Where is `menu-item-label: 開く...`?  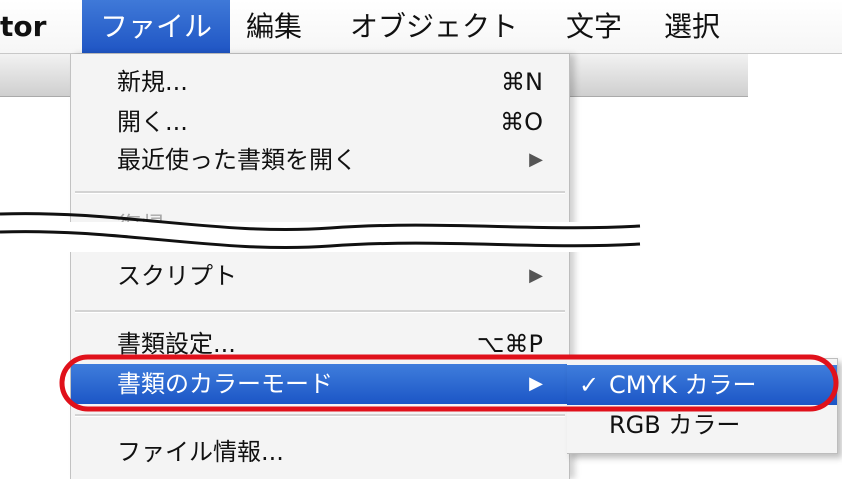 menu-item-label: 開く... is located at coordinates (152, 122).